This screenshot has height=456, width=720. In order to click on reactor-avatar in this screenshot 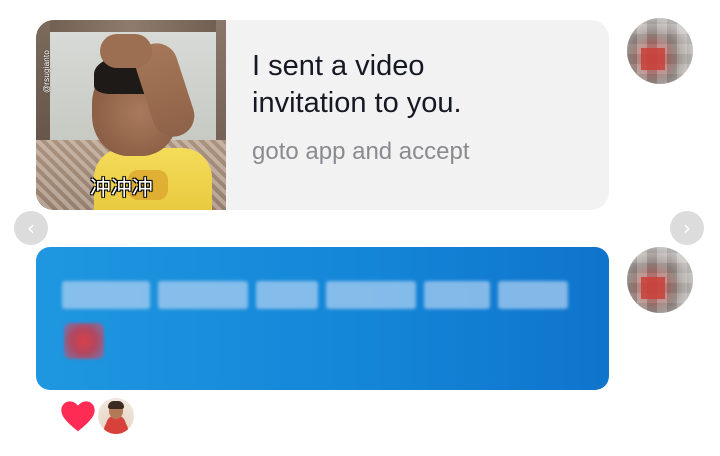, I will do `click(116, 416)`.